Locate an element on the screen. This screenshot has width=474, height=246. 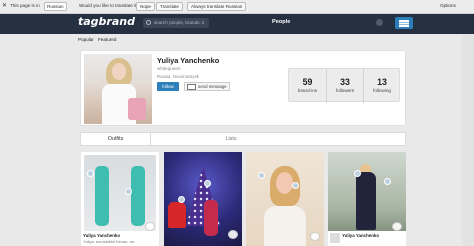
compose-button is located at coordinates (404, 23).